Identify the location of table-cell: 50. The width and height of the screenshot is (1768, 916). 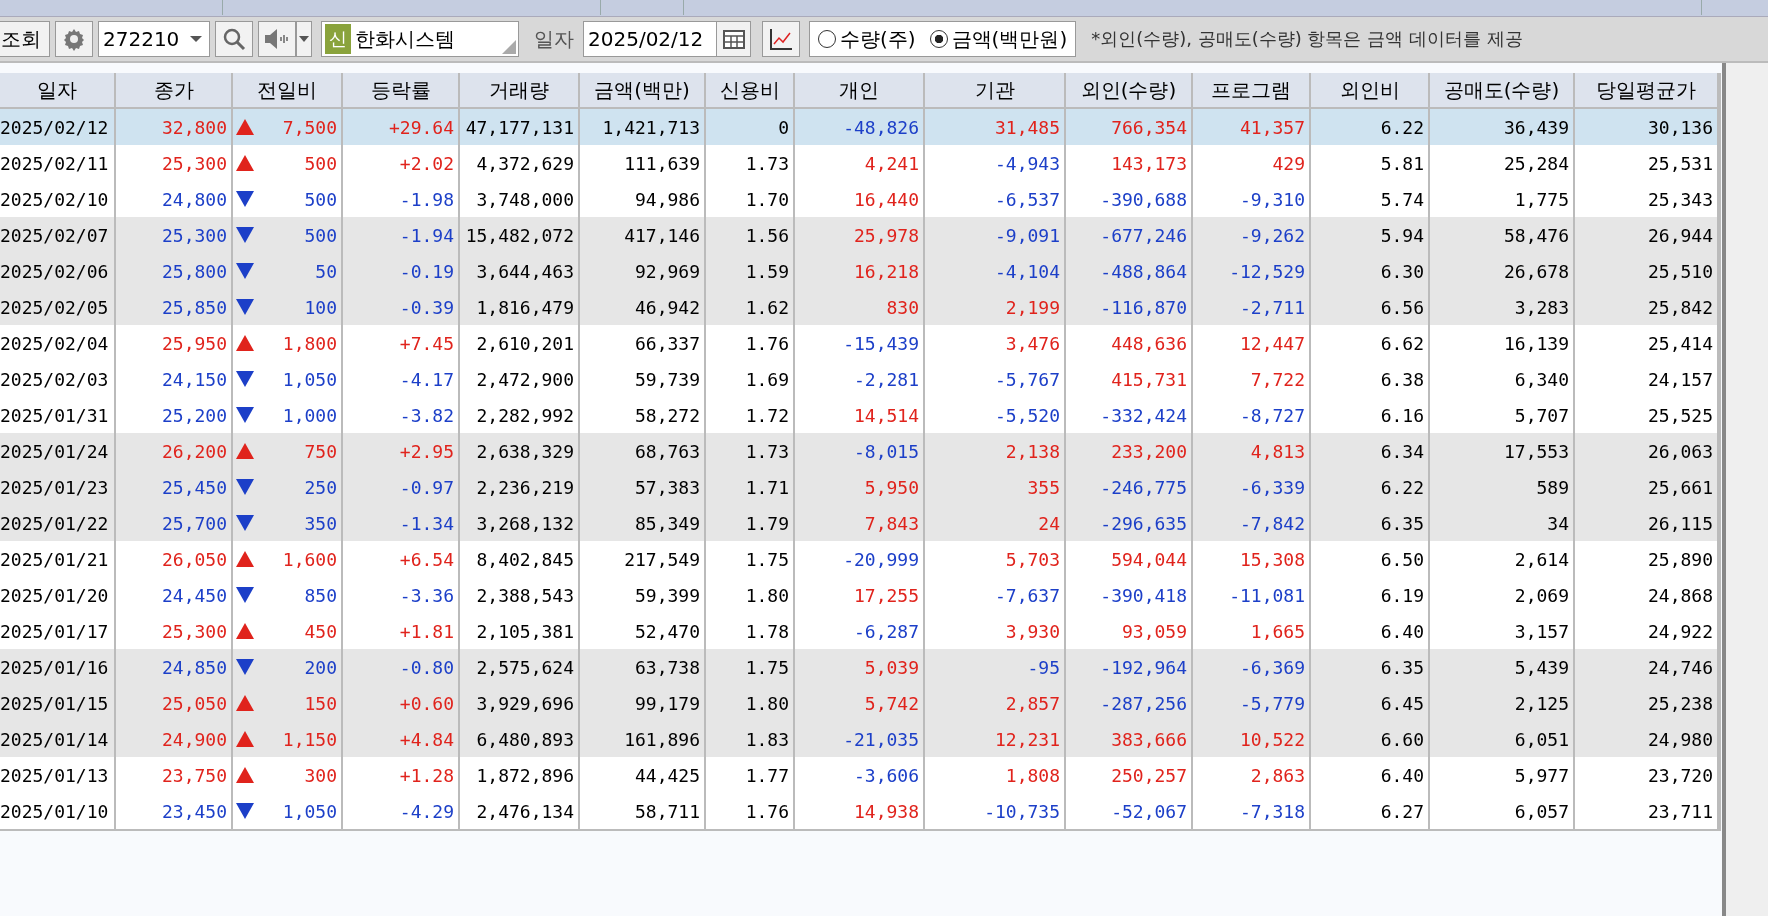
(326, 271).